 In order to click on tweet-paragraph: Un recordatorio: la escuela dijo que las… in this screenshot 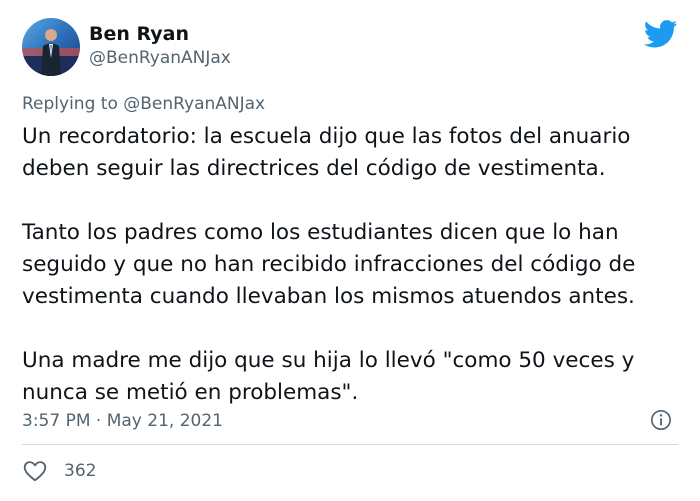, I will do `click(326, 152)`.